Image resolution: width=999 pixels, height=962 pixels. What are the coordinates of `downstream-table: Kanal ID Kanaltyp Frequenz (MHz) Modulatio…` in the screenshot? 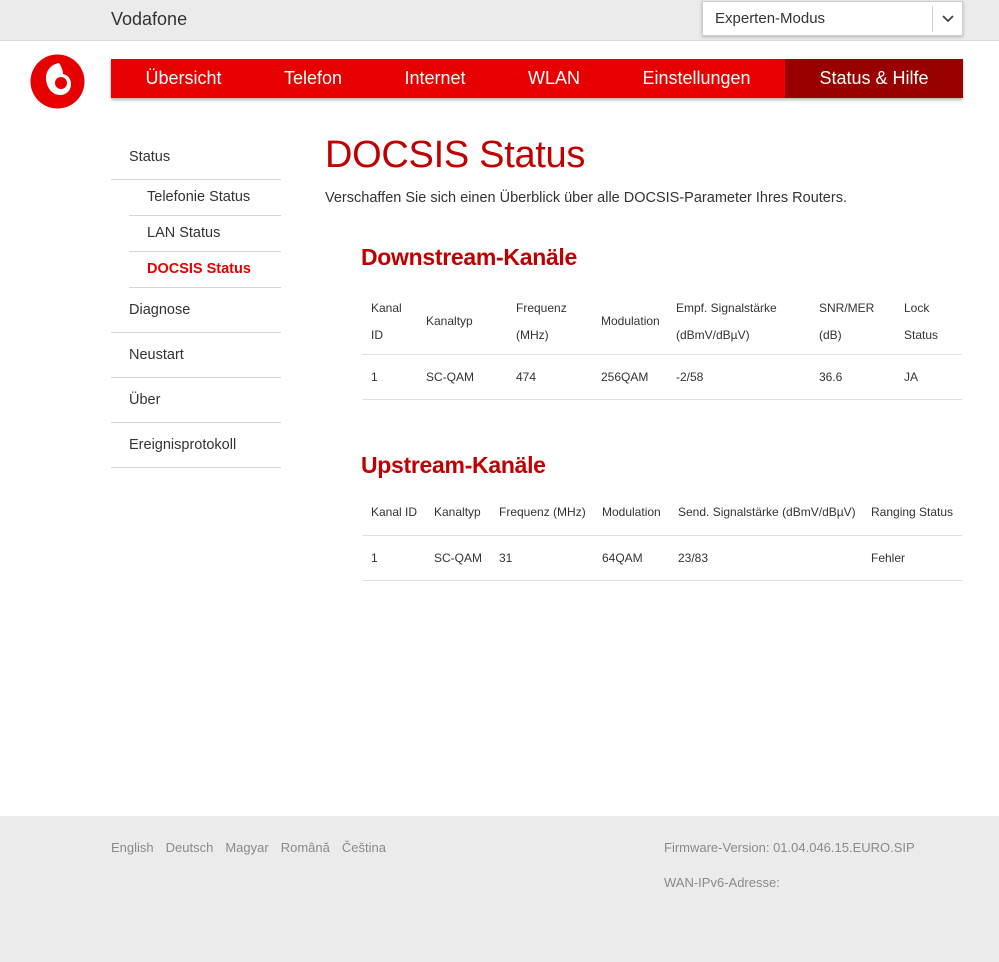 It's located at (662, 345).